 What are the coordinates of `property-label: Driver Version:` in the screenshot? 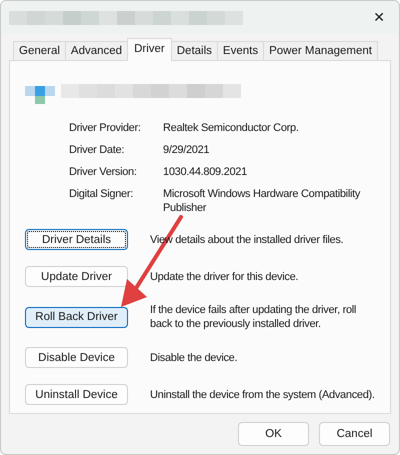 It's located at (103, 172).